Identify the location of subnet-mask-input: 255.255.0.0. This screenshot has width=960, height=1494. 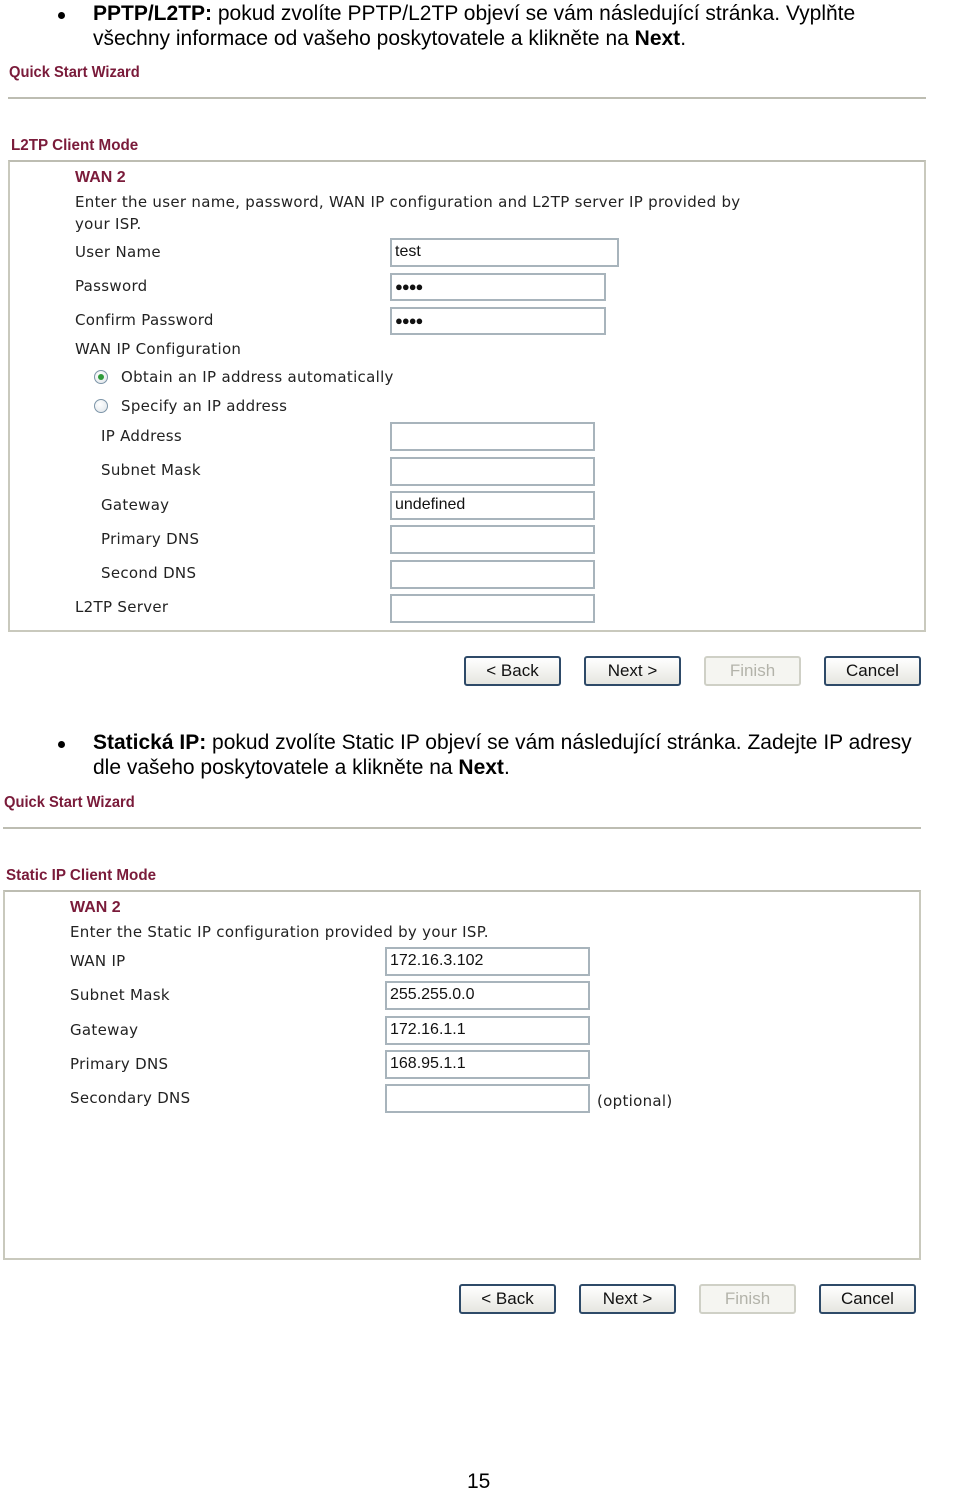
(487, 995).